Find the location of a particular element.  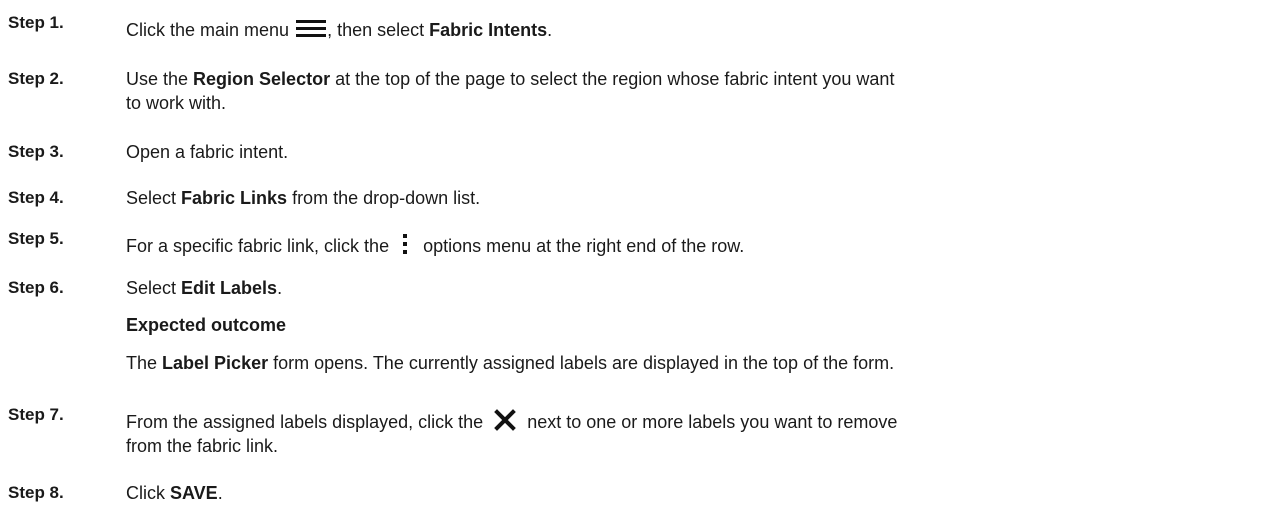

step-label: Step 2. is located at coordinates (36, 78).